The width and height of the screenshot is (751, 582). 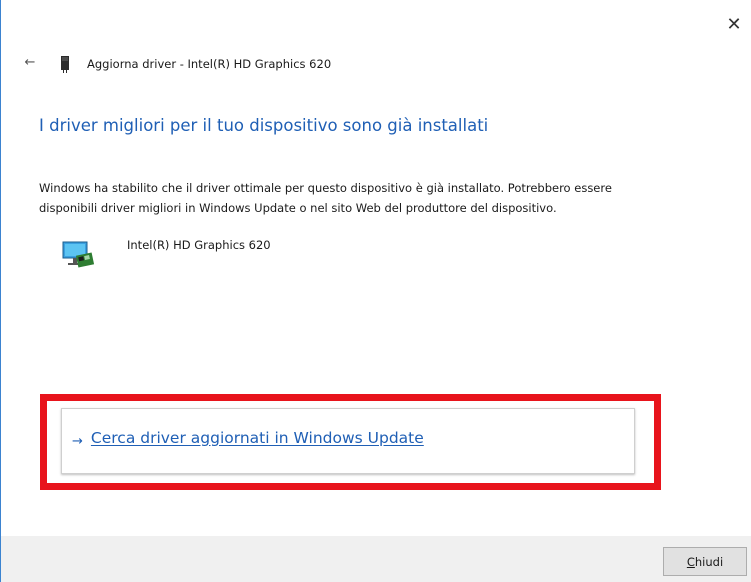 What do you see at coordinates (690, 562) in the screenshot?
I see `close-button-mnemonic: C` at bounding box center [690, 562].